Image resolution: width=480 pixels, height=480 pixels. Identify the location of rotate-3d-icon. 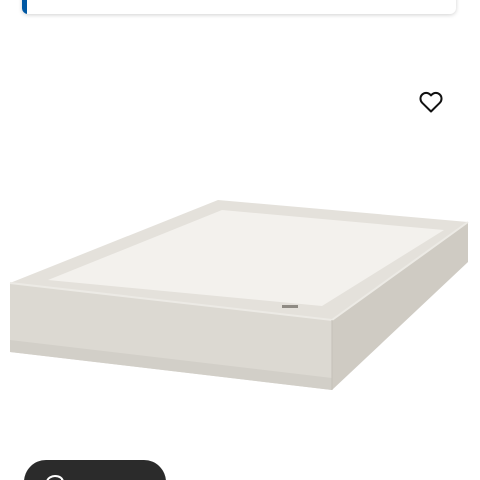
(55, 477).